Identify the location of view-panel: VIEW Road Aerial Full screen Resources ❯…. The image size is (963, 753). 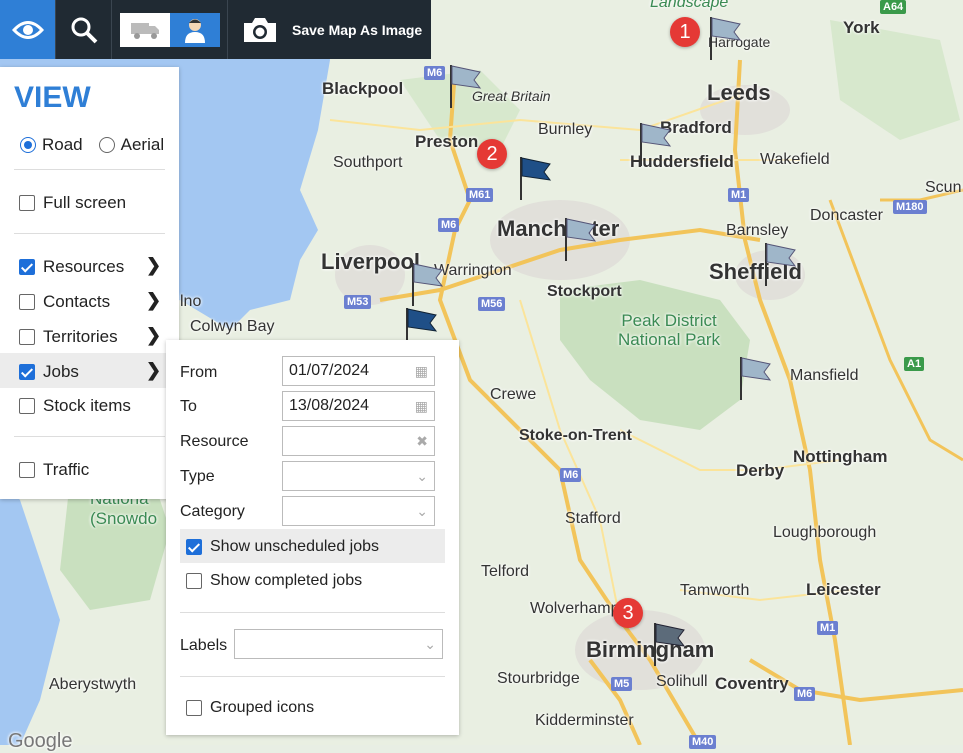
(89, 283).